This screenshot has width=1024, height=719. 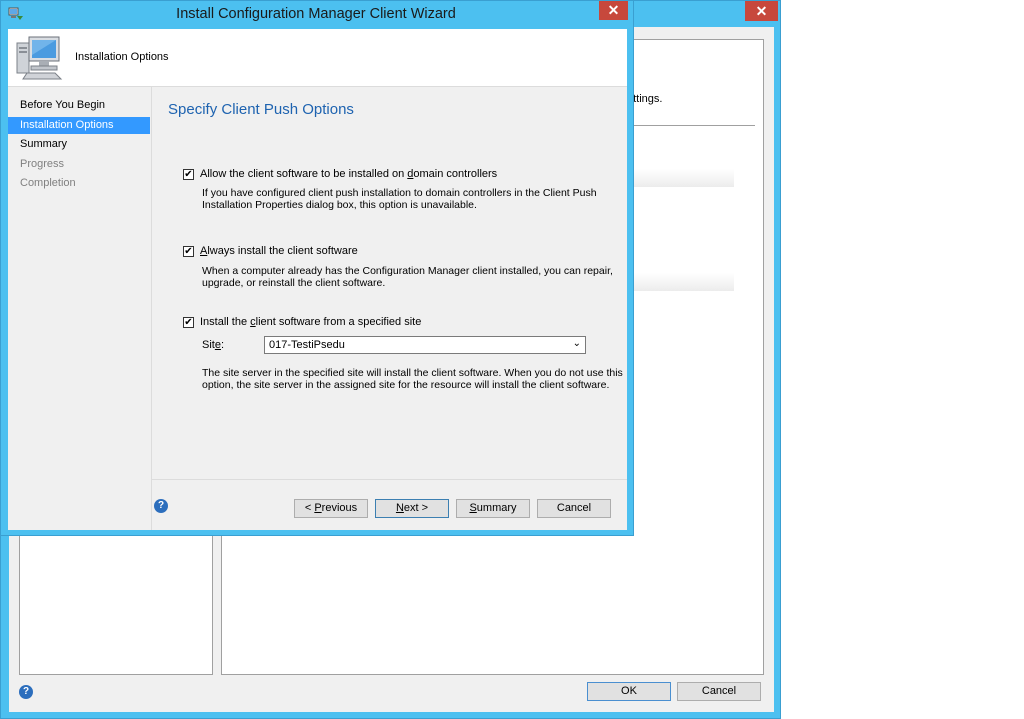 I want to click on background-ok-button: OK, so click(x=629, y=691).